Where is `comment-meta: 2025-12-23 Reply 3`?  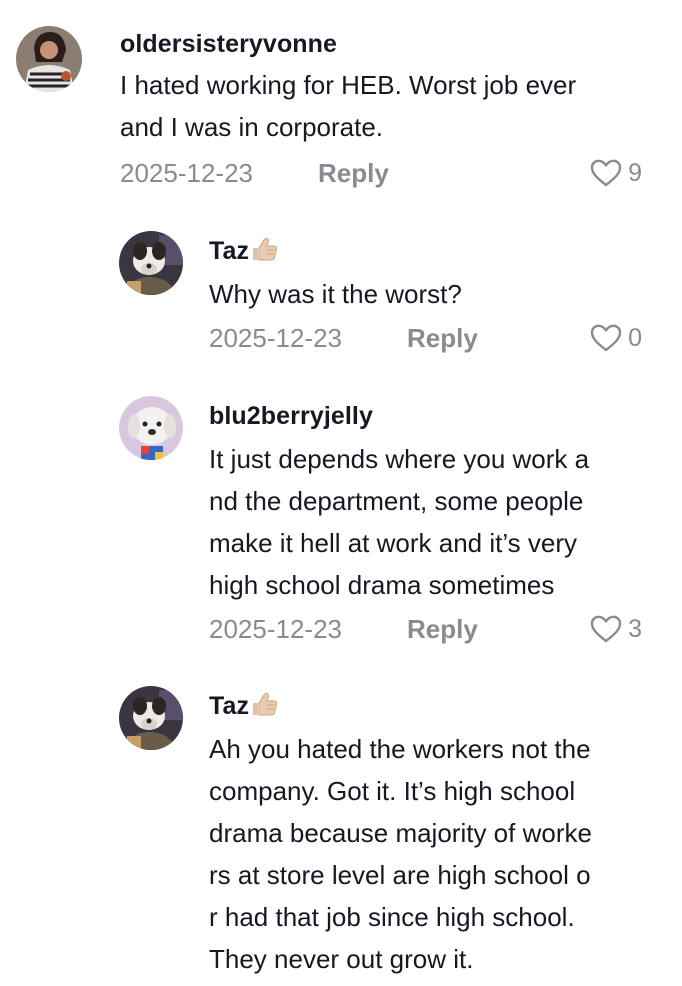
comment-meta: 2025-12-23 Reply 3 is located at coordinates (425, 631).